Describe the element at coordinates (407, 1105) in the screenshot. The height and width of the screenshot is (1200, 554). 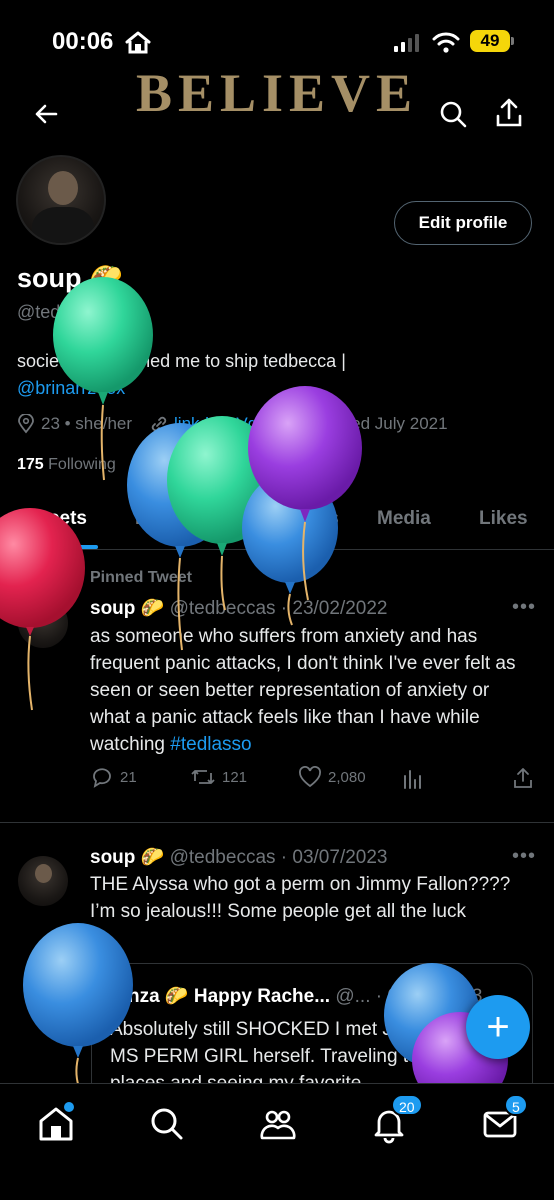
I see `notifications-badge: 20` at that location.